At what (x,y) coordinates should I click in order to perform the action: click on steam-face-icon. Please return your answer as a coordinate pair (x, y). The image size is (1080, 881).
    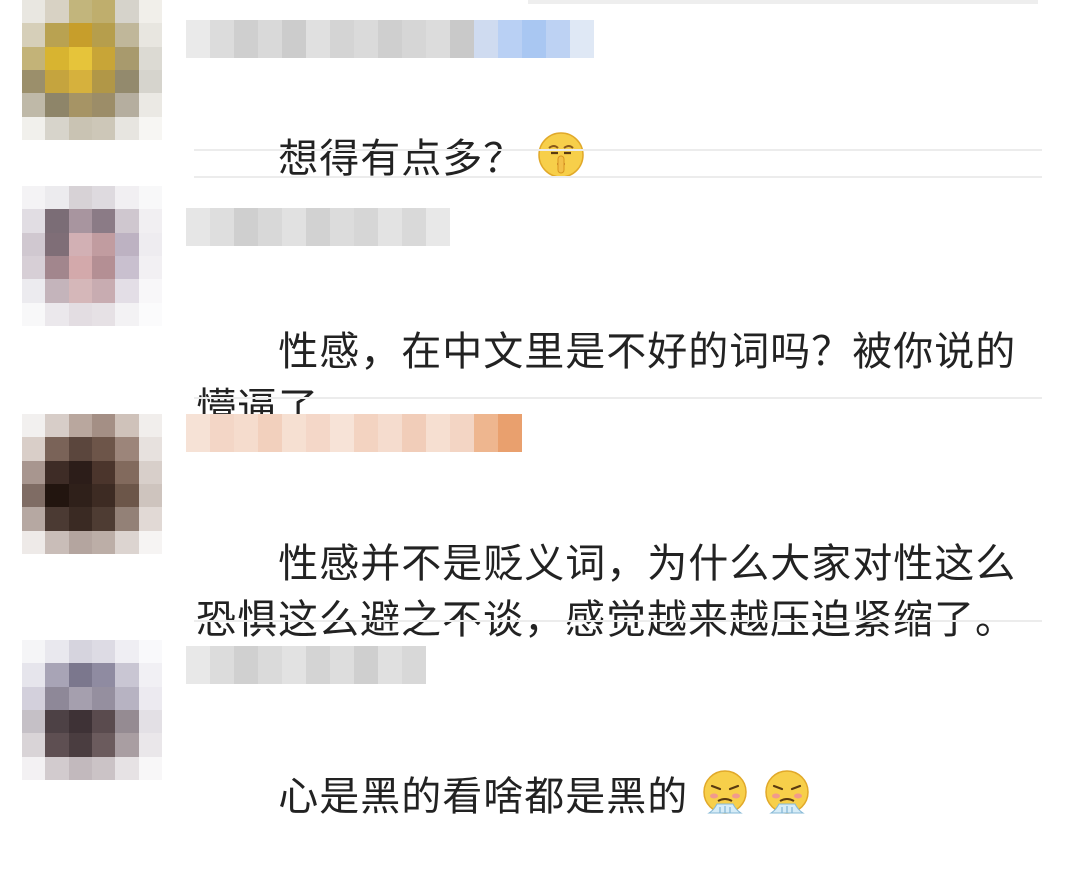
    Looking at the image, I should click on (725, 792).